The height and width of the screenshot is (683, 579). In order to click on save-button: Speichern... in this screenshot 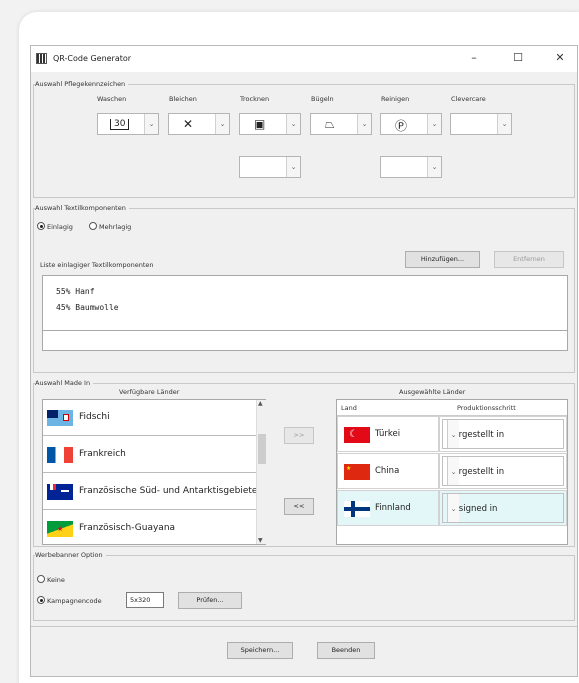, I will do `click(260, 650)`.